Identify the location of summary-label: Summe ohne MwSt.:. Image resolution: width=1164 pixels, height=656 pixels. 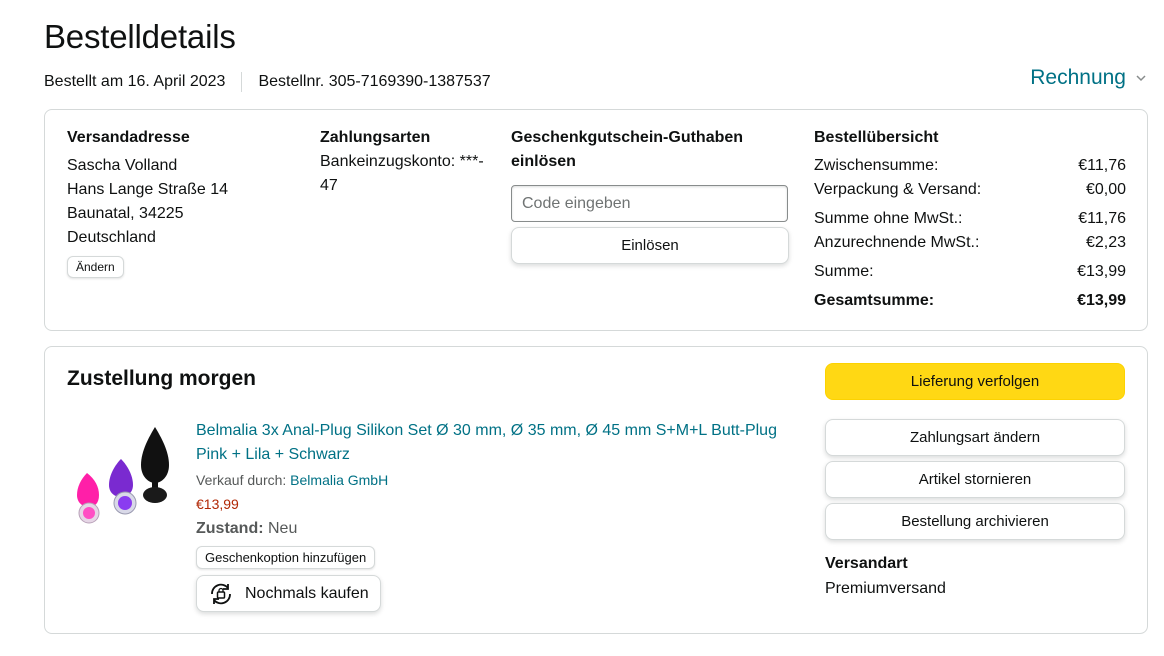
(888, 218).